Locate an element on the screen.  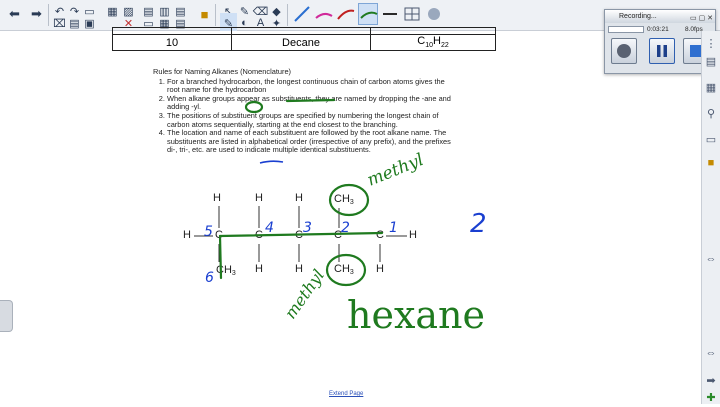
save-icon: ▣ is located at coordinates (89, 23).